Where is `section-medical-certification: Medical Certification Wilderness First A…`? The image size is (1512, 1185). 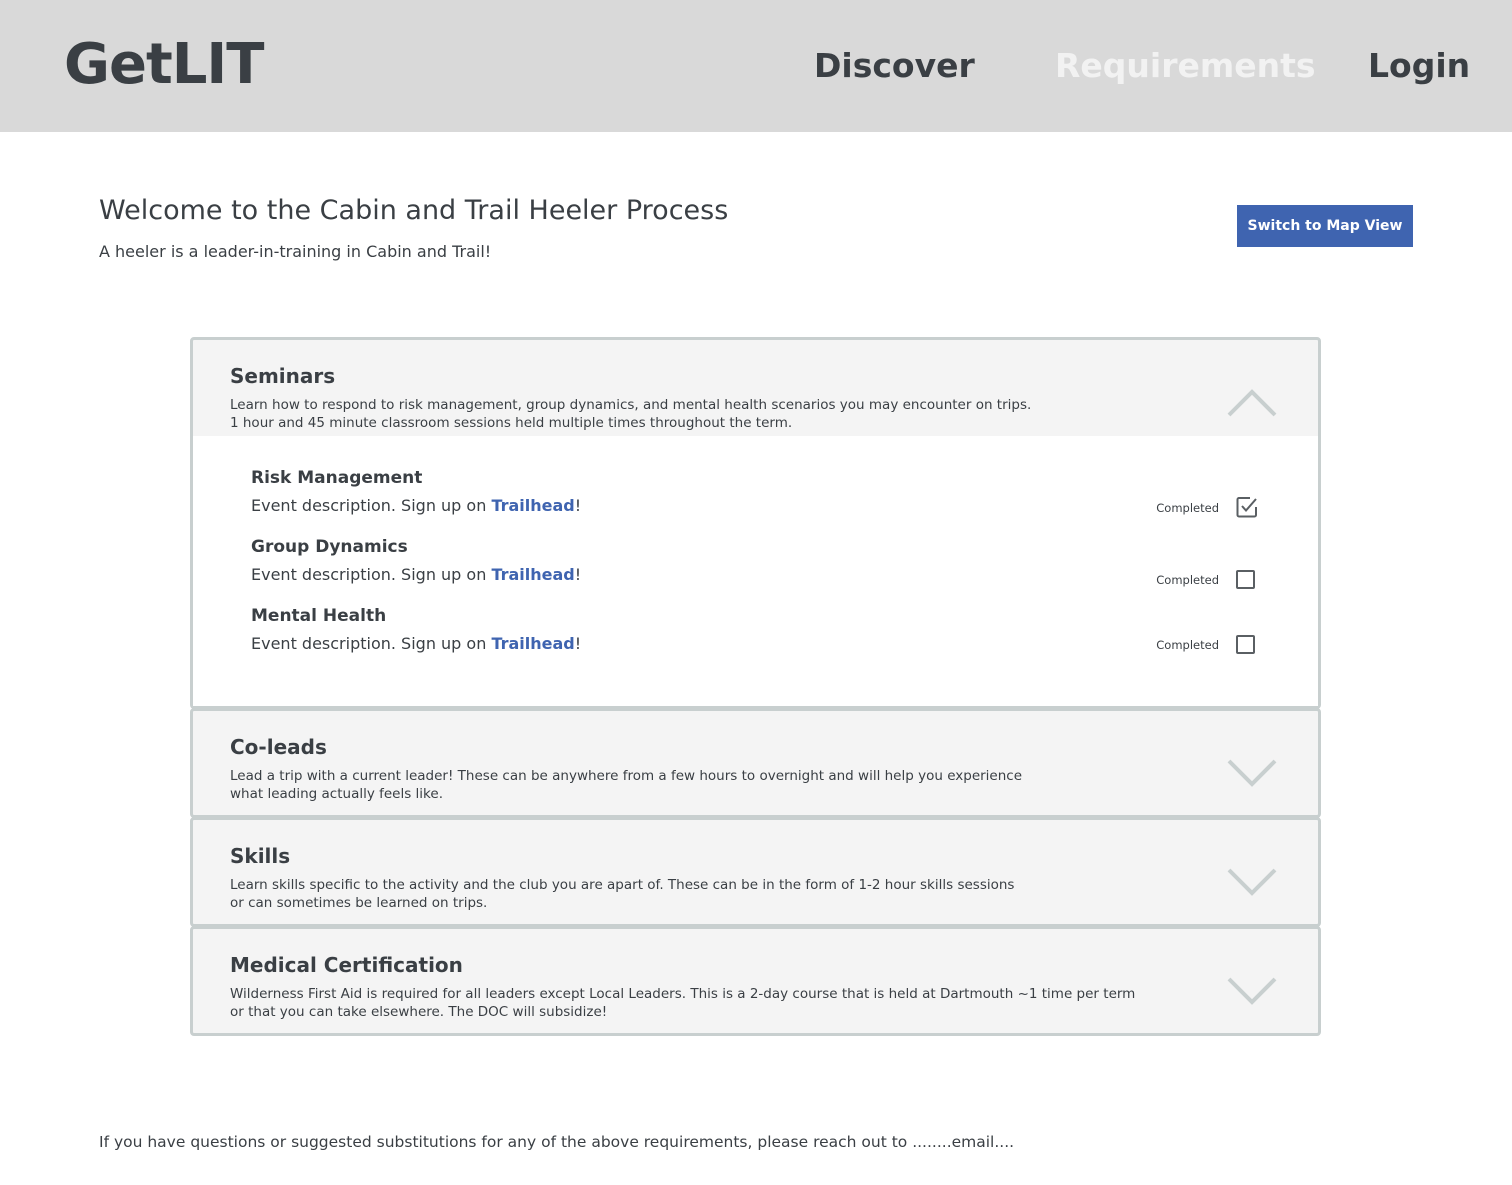 section-medical-certification: Medical Certification Wilderness First A… is located at coordinates (755, 981).